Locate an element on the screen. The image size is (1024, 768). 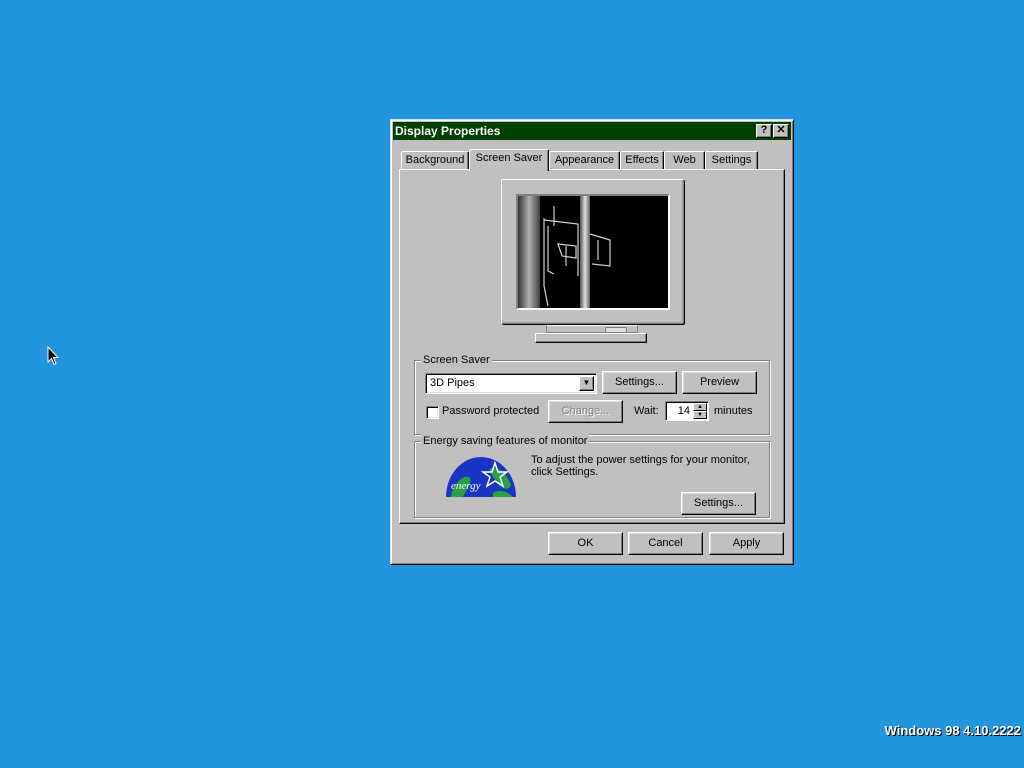
screensaver-select: 3D Pipes ▼ is located at coordinates (511, 383).